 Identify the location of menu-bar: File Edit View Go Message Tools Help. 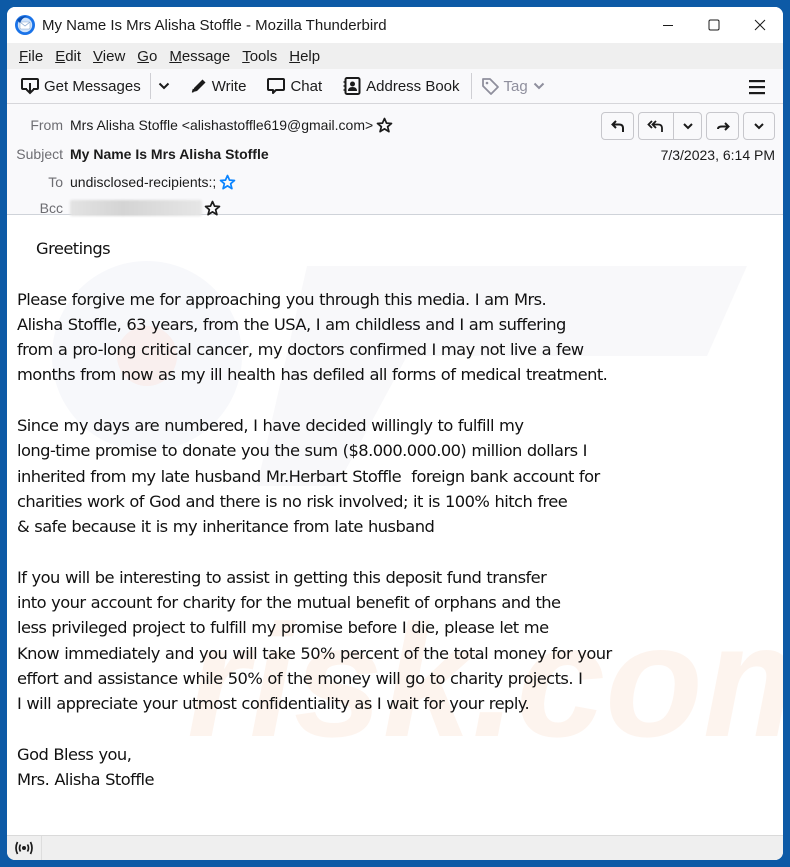
(395, 56).